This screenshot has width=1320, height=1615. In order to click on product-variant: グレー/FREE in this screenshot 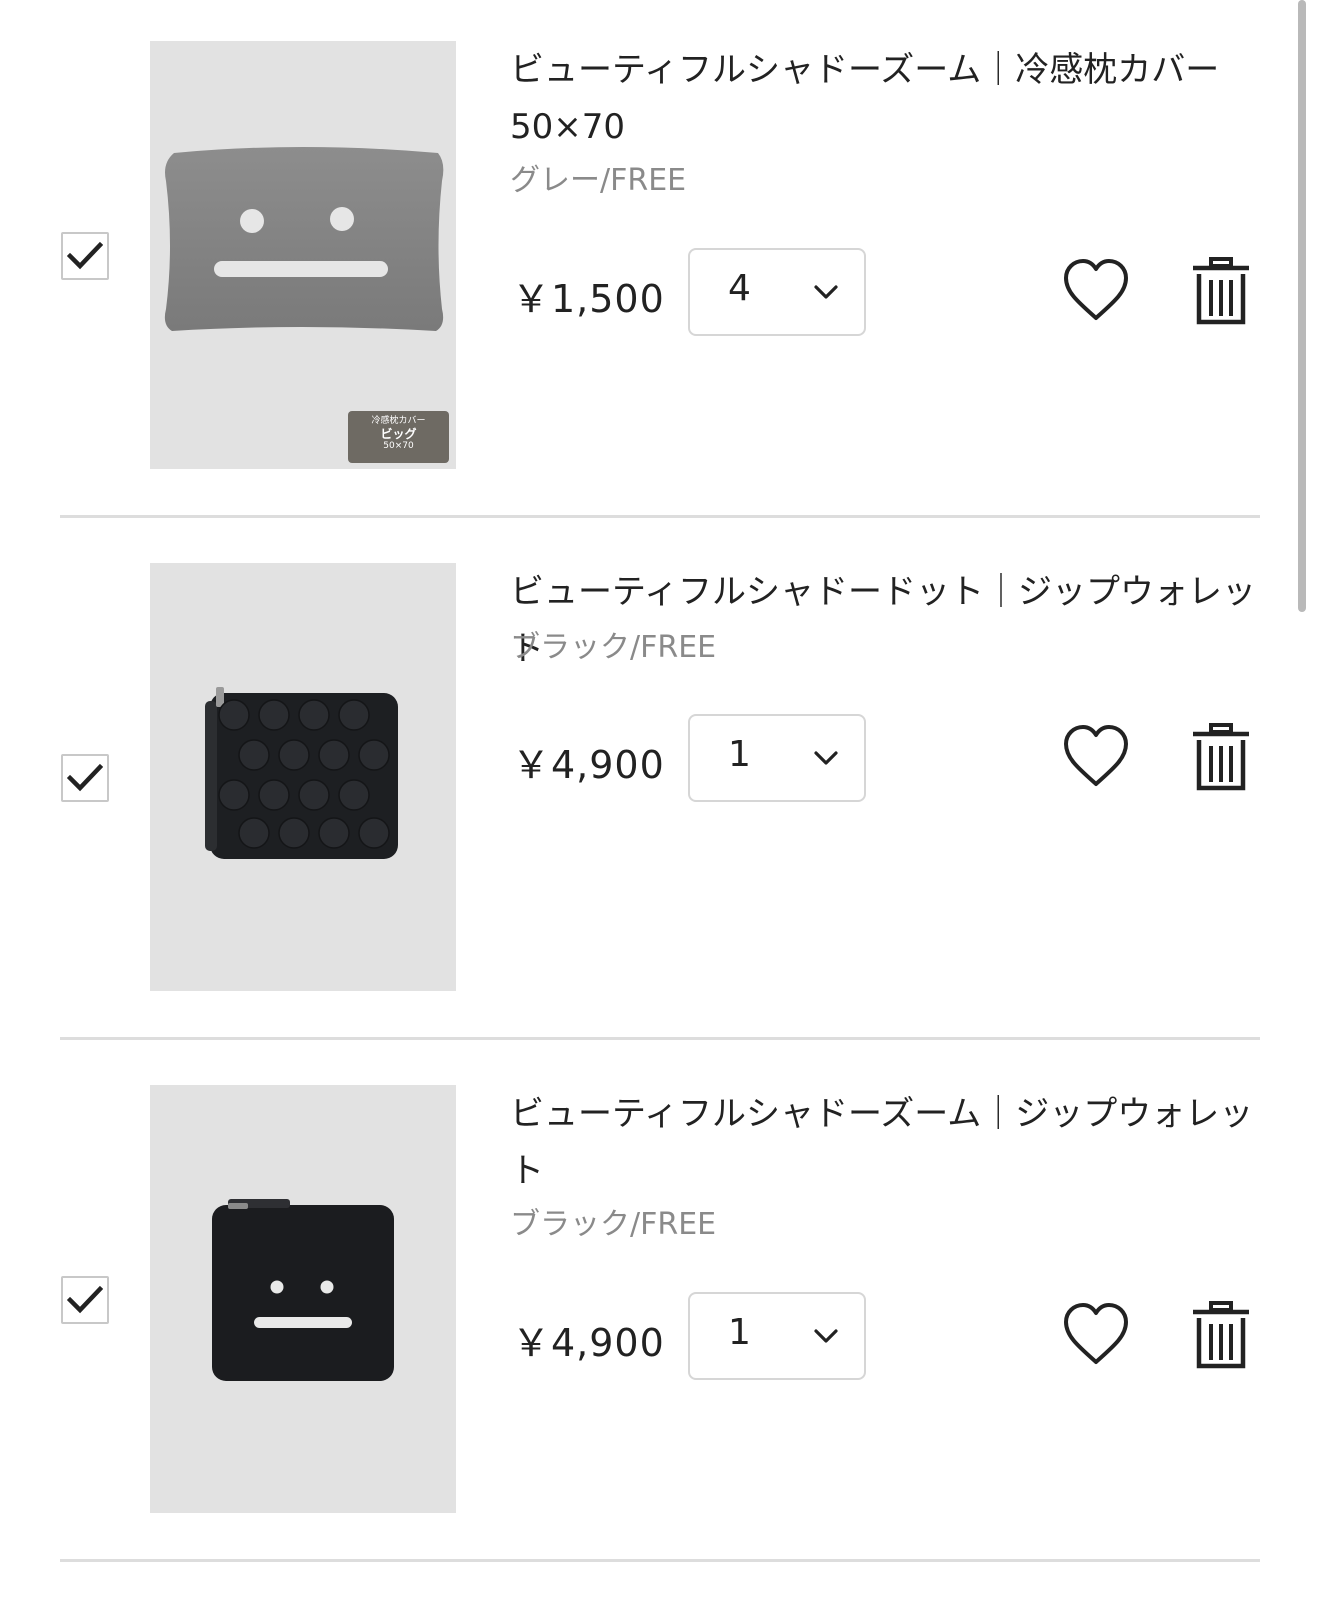, I will do `click(598, 180)`.